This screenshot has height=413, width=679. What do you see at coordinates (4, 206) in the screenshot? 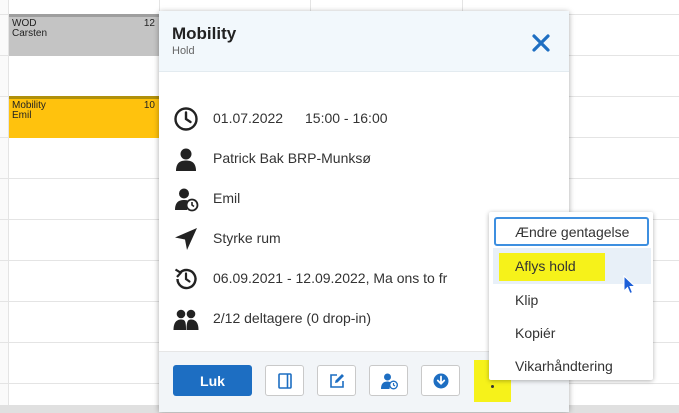
I see `time-gutter` at bounding box center [4, 206].